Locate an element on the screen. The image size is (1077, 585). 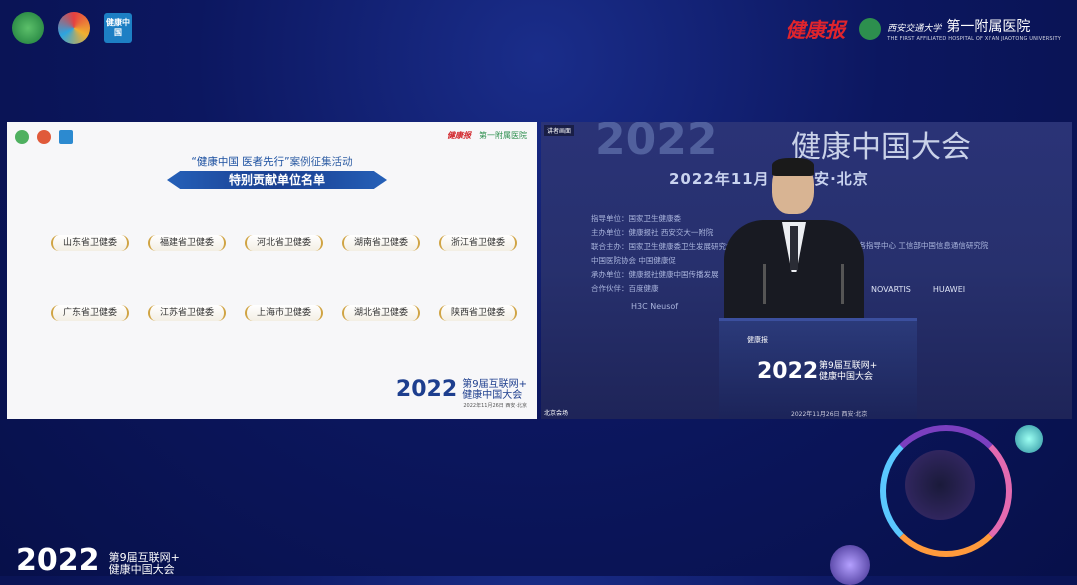
info-line: 中国医院协会 中国健康促 is located at coordinates (633, 260).